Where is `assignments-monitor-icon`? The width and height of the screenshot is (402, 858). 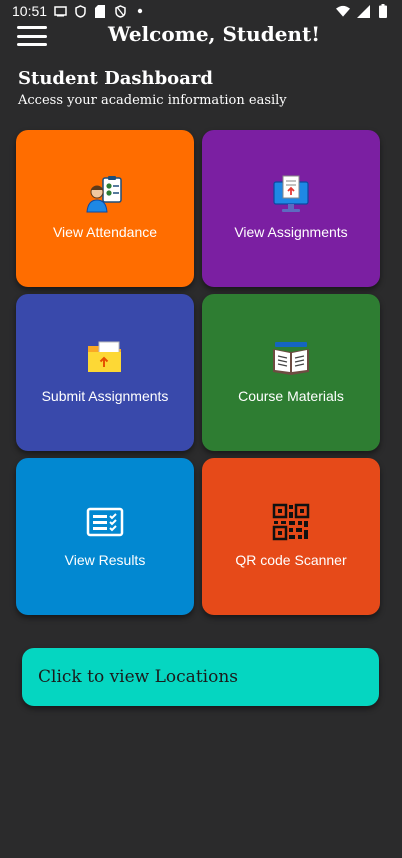 assignments-monitor-icon is located at coordinates (291, 194).